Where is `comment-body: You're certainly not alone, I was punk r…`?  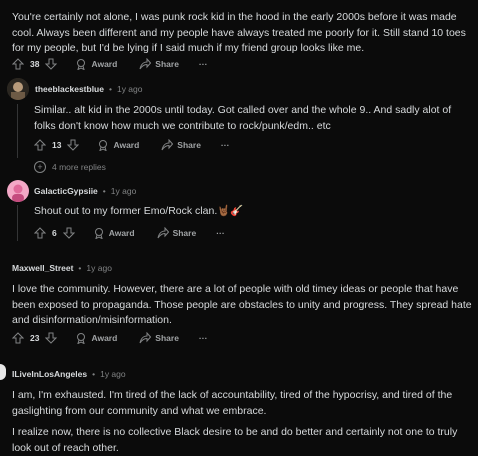
comment-body: You're certainly not alone, I was punk r… is located at coordinates (239, 32).